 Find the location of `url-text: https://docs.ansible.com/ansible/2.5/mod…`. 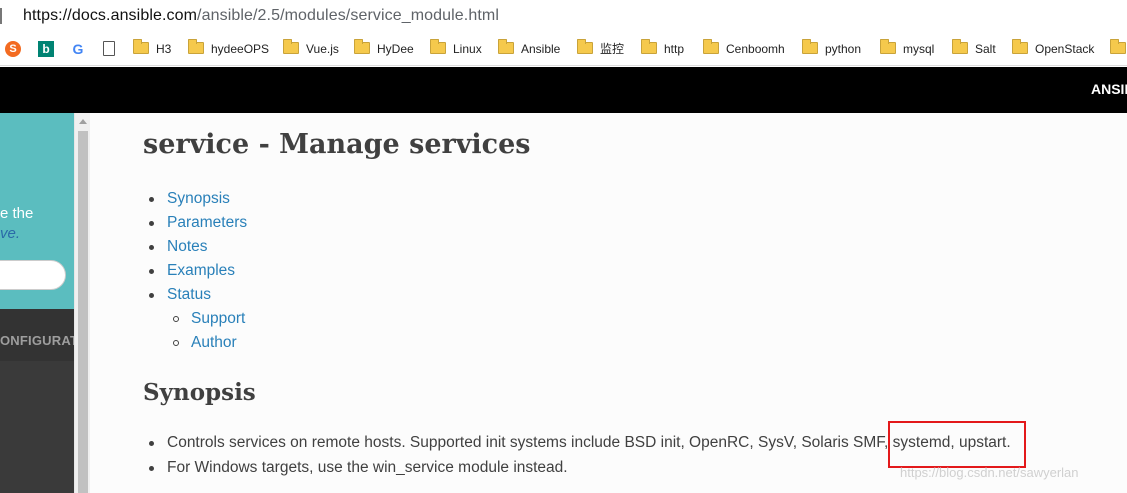

url-text: https://docs.ansible.com/ansible/2.5/mod… is located at coordinates (261, 16).